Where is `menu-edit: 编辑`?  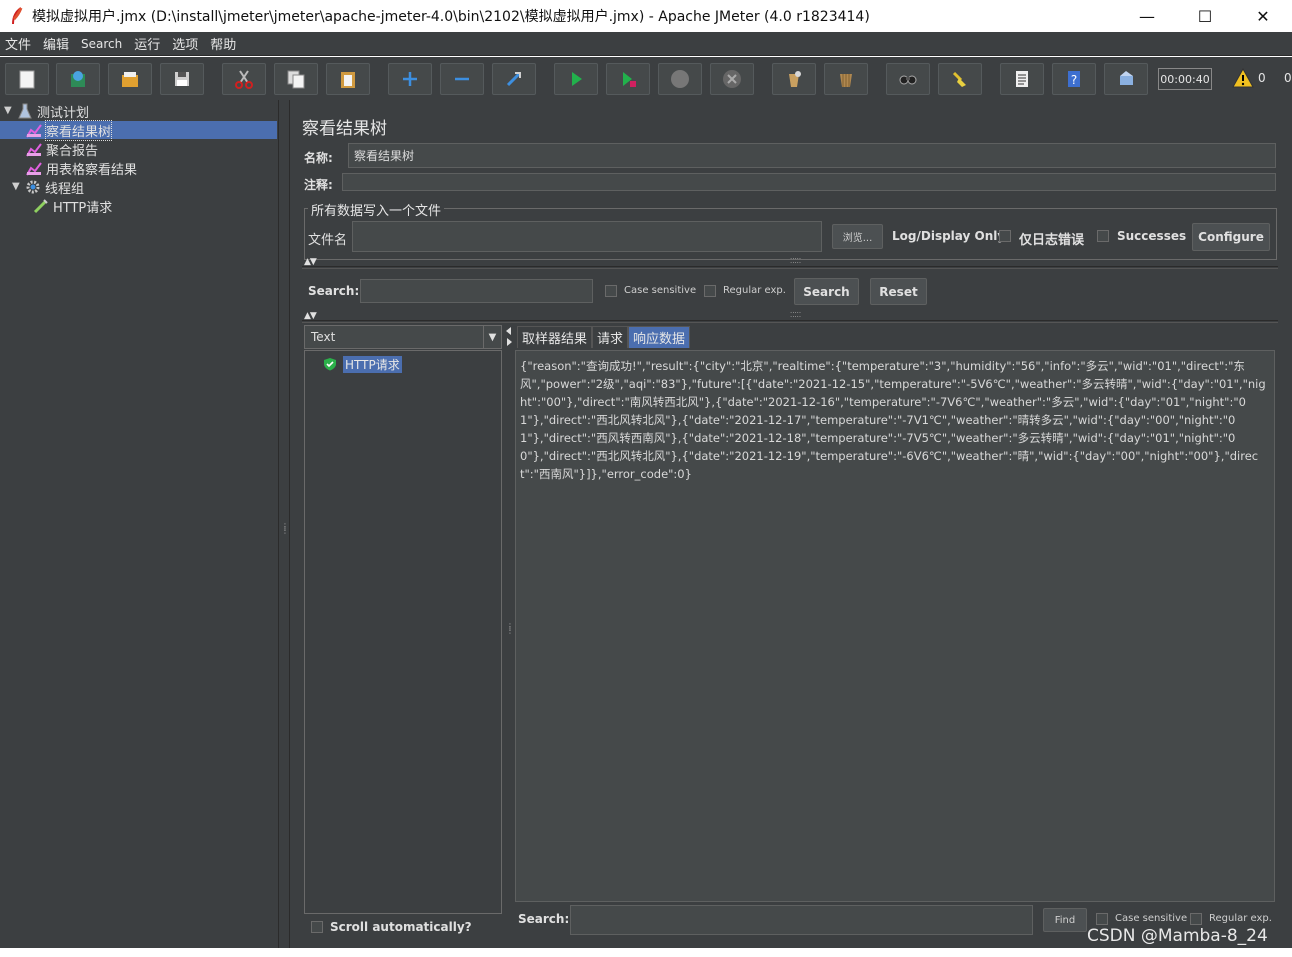 menu-edit: 编辑 is located at coordinates (56, 43).